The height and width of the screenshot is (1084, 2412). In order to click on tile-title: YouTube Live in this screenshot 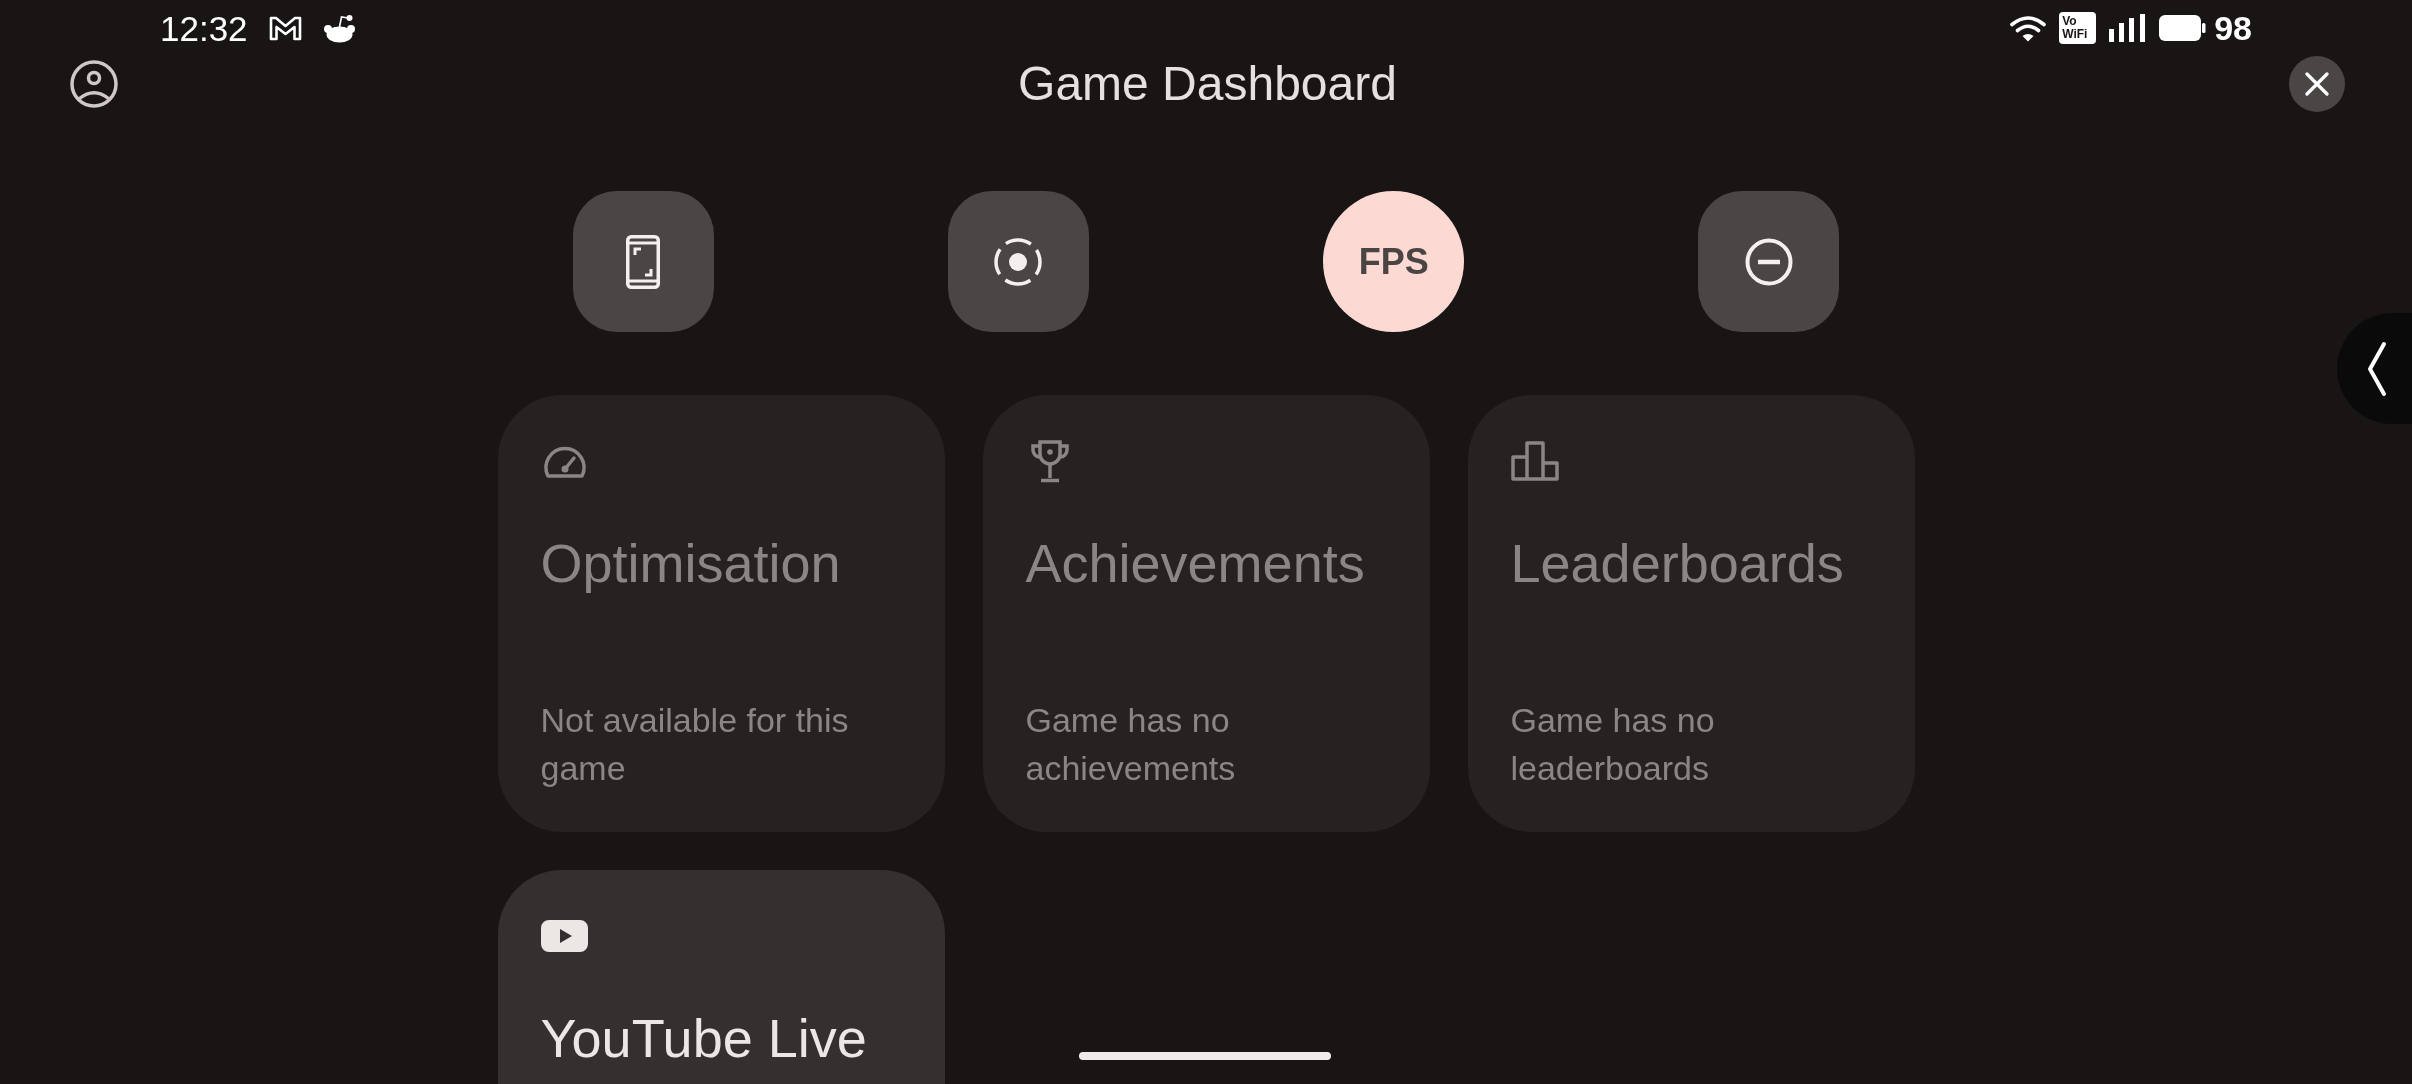, I will do `click(704, 1038)`.